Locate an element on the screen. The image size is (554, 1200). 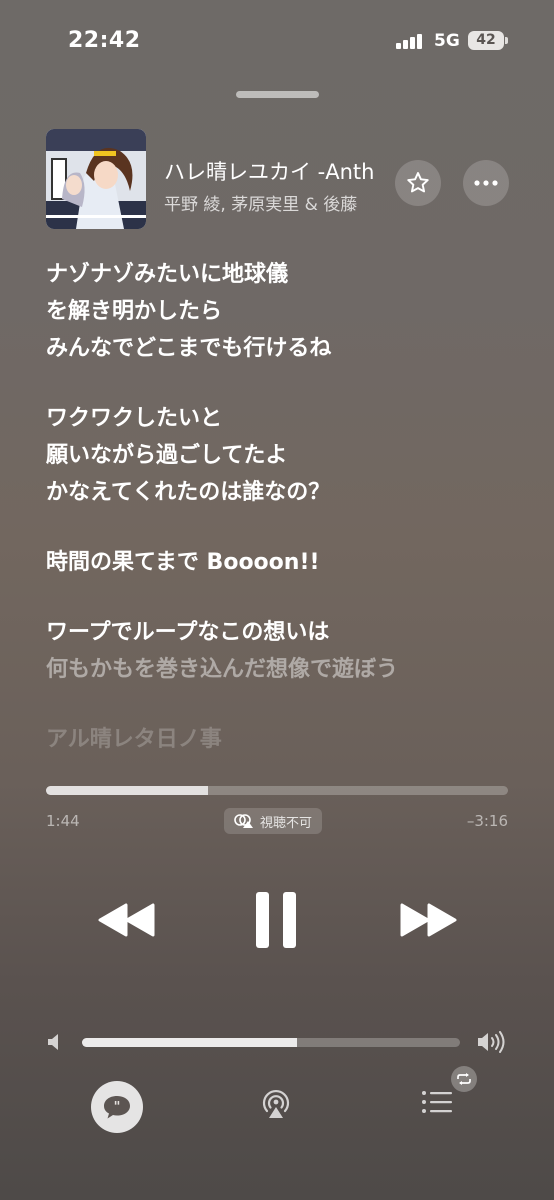
sheet-grabber is located at coordinates (277, 94).